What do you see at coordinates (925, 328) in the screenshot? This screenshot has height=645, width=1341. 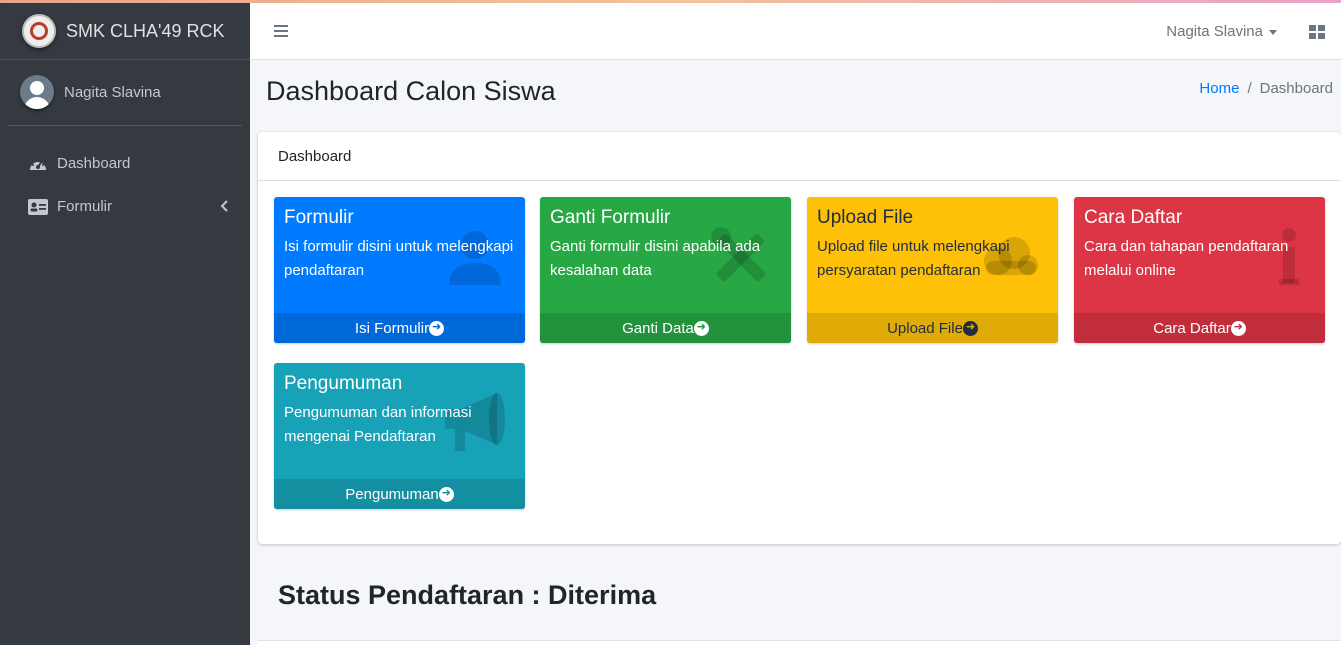 I see `box-footer-label: Upload File` at bounding box center [925, 328].